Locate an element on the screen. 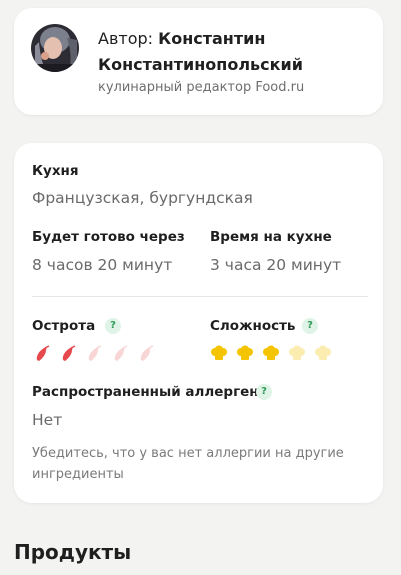 The height and width of the screenshot is (575, 401). spiciness-help-icon: ? is located at coordinates (113, 326).